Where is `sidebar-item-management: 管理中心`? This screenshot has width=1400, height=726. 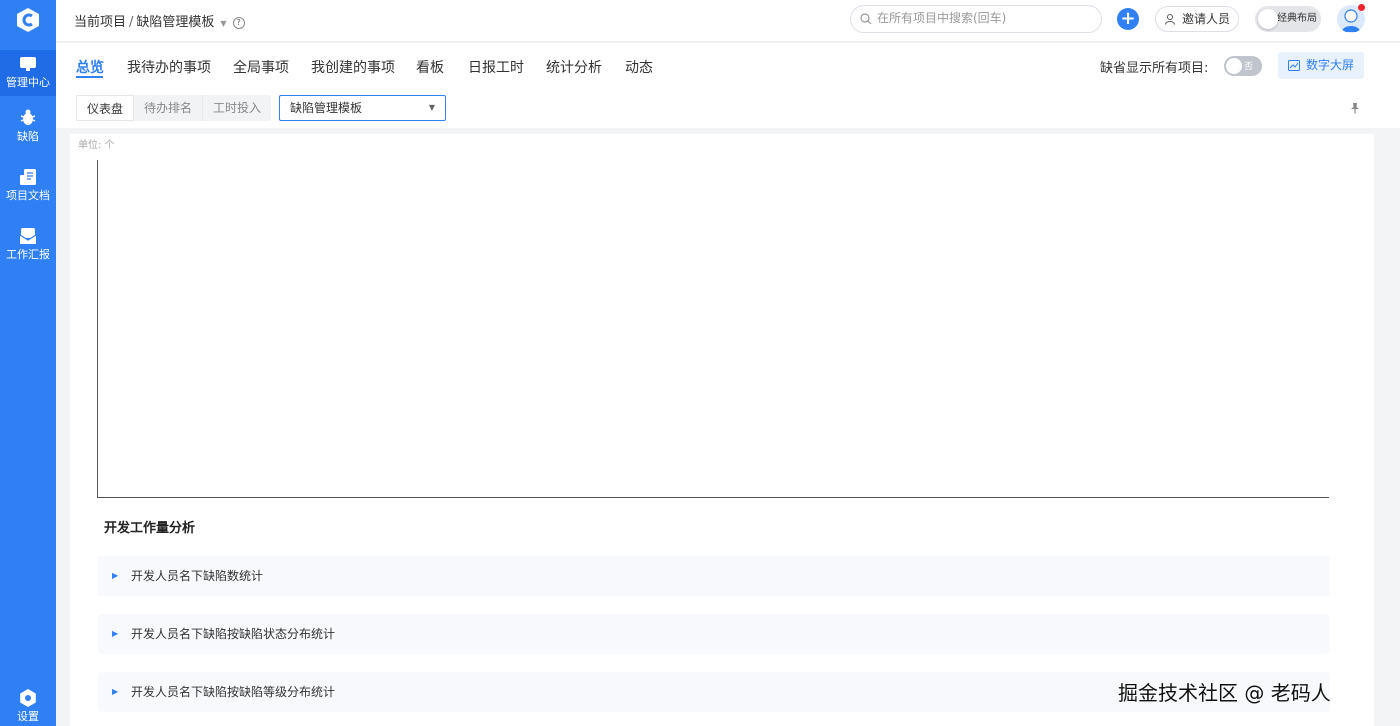 sidebar-item-management: 管理中心 is located at coordinates (28, 73).